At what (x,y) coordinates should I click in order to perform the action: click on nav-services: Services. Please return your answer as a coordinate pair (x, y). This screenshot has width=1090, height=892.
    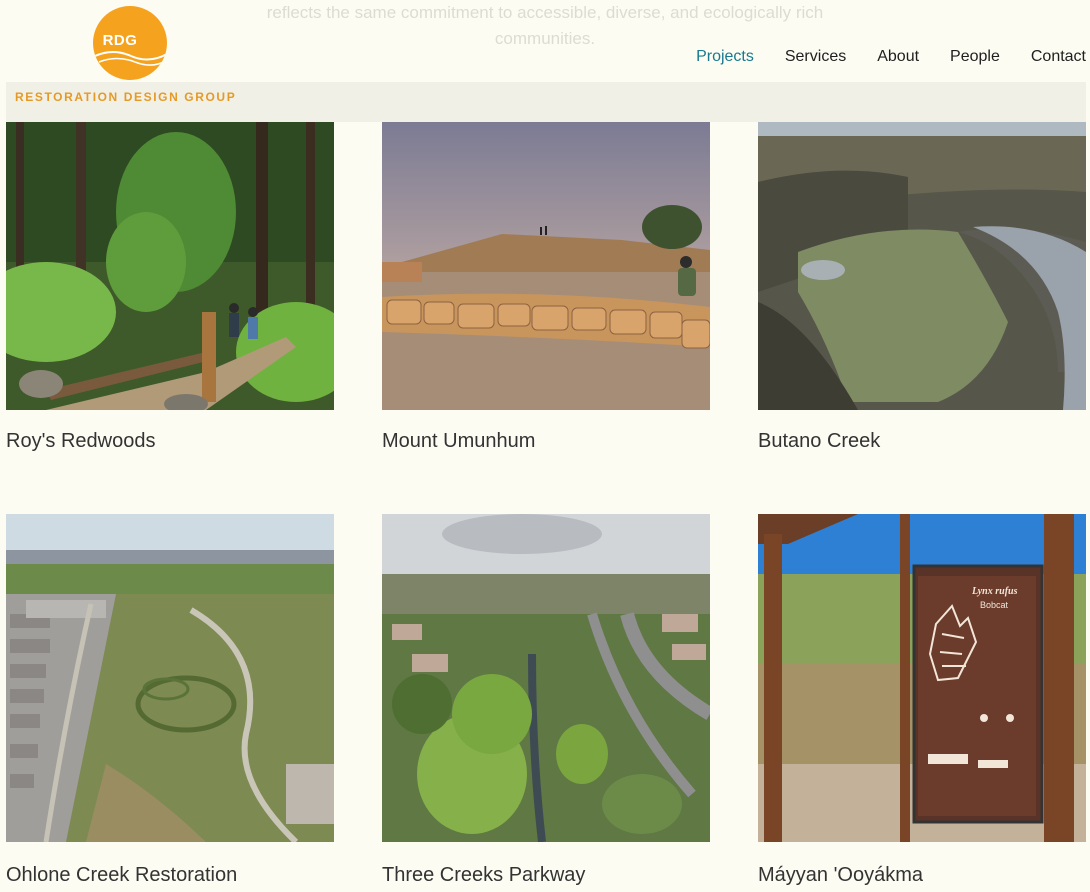
    Looking at the image, I should click on (815, 57).